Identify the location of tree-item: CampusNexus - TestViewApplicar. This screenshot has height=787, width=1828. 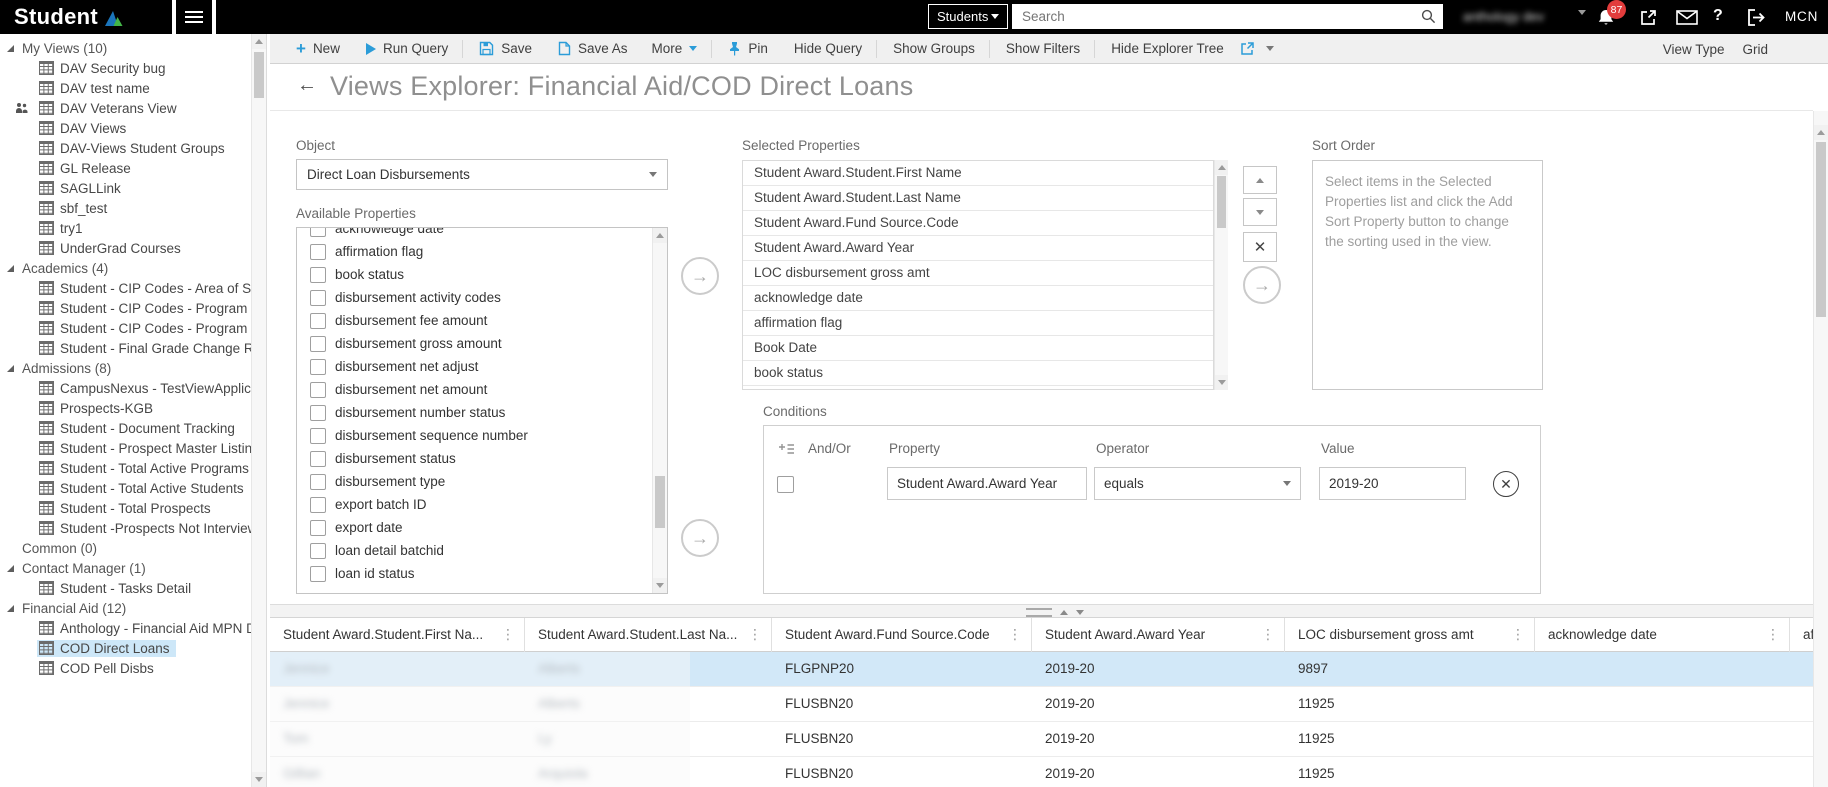
(125, 388).